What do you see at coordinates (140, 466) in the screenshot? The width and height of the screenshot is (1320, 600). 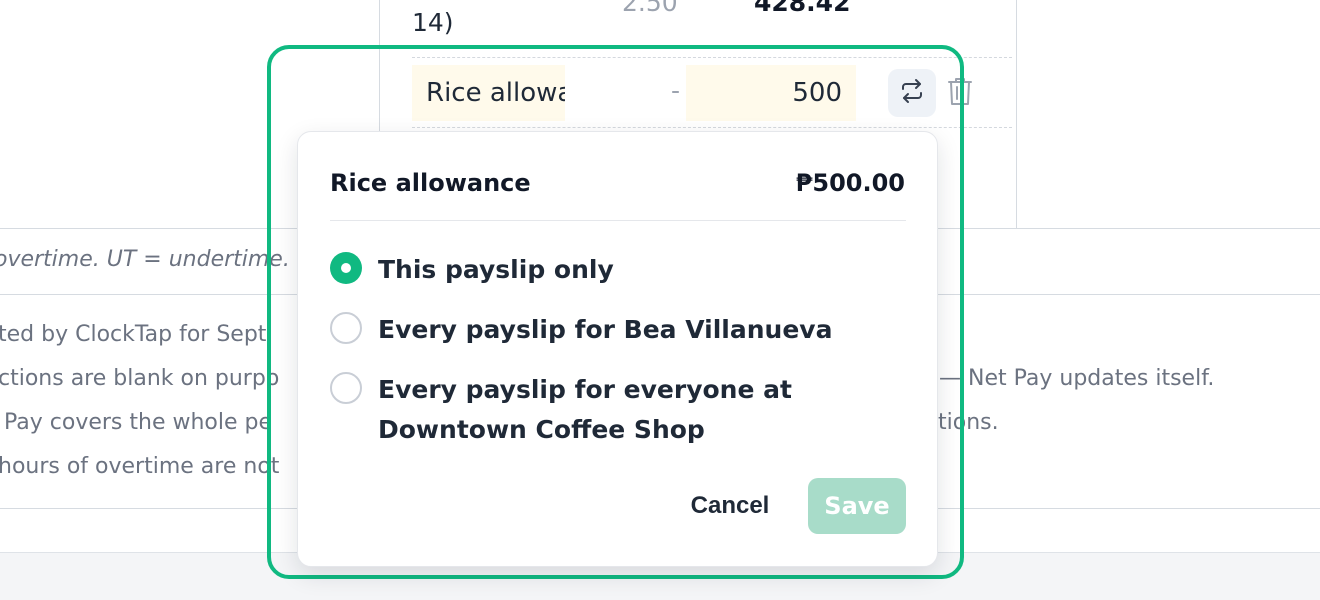 I see `footnote-line: hours of overtime are not` at bounding box center [140, 466].